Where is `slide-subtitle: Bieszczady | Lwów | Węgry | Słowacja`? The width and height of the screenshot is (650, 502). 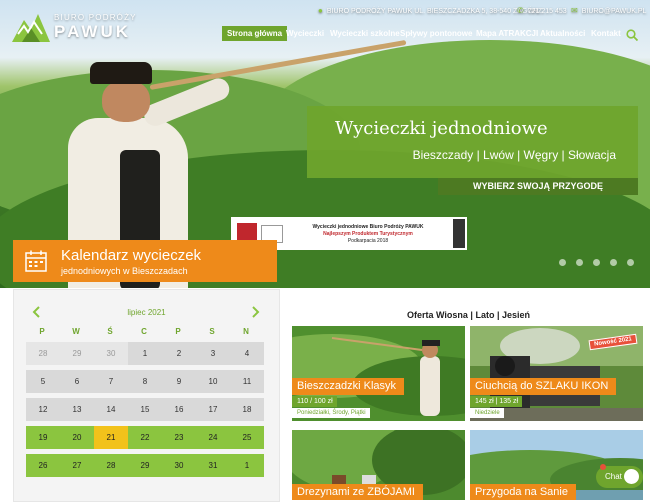
slide-subtitle: Bieszczady | Lwów | Węgry | Słowacja is located at coordinates (514, 155).